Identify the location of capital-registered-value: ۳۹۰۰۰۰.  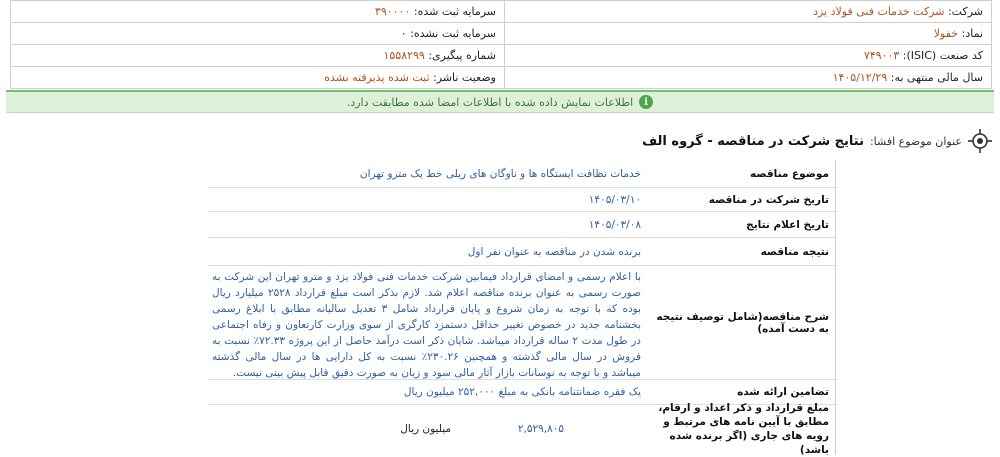
(392, 11).